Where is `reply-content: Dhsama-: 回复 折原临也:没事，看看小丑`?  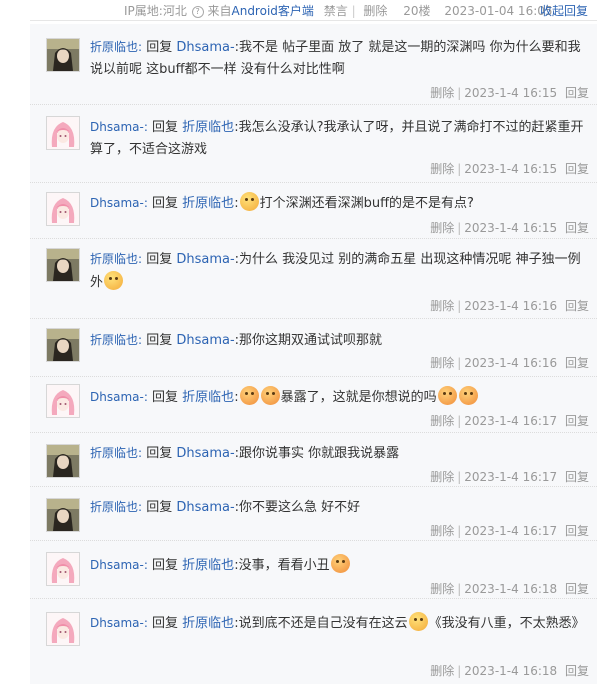 reply-content: Dhsama-: 回复 折原临也:没事，看看小丑 is located at coordinates (340, 565).